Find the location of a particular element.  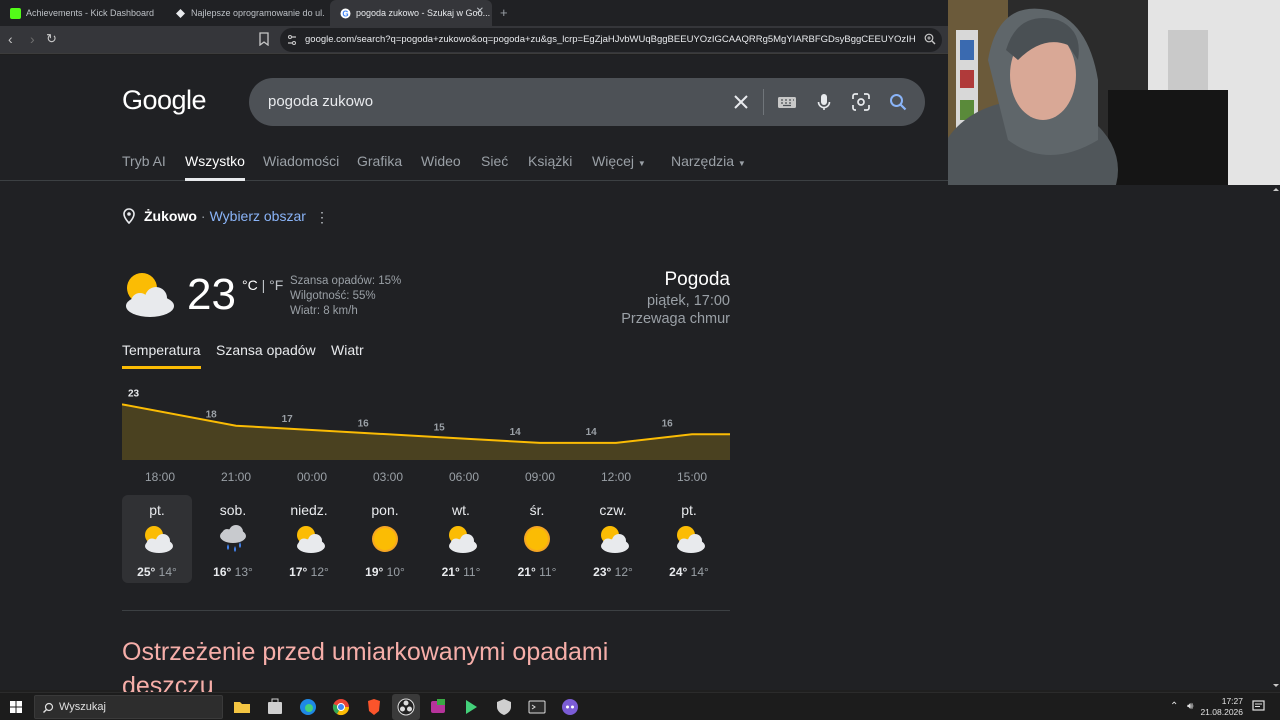

webcam-overlay is located at coordinates (1114, 92).